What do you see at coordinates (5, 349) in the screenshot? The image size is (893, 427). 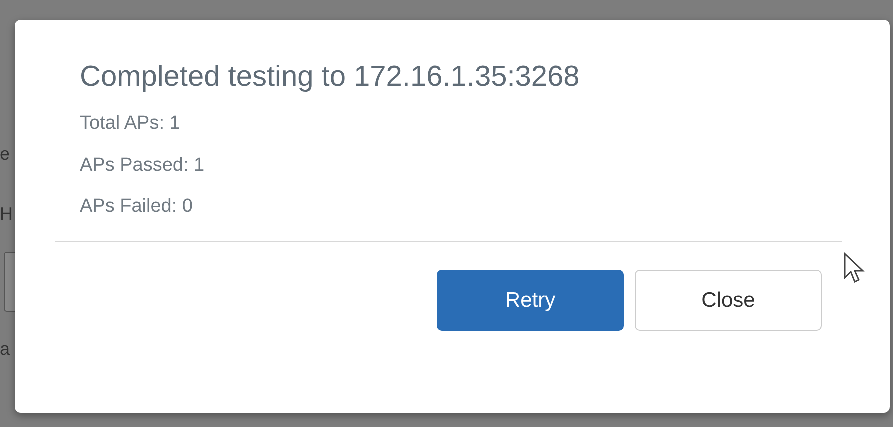 I see `background-text: a` at bounding box center [5, 349].